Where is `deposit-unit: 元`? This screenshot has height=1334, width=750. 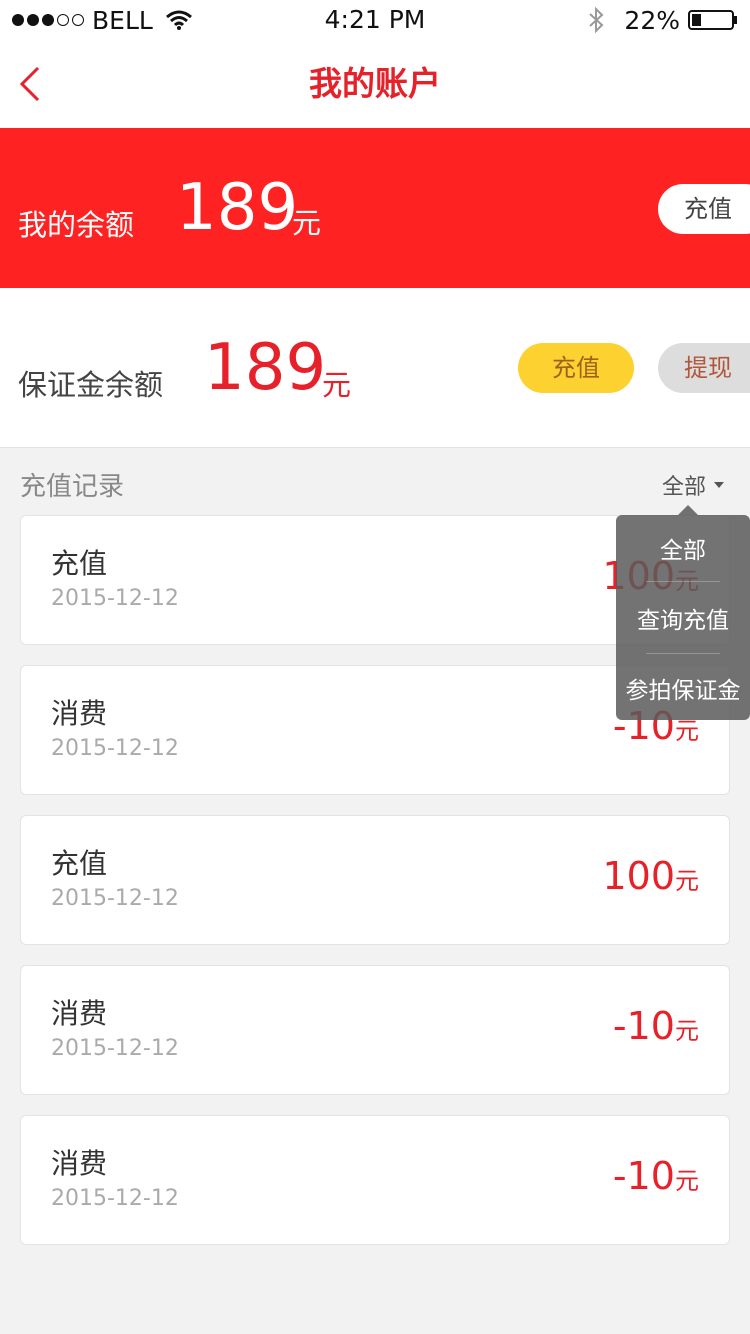 deposit-unit: 元 is located at coordinates (337, 385).